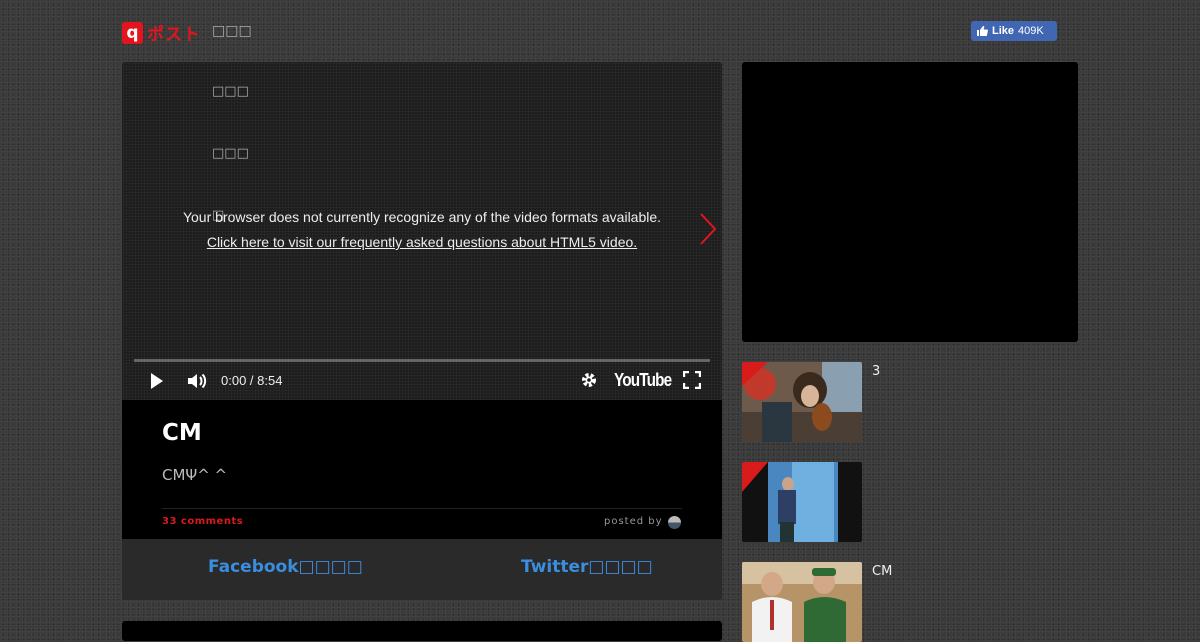  What do you see at coordinates (285, 567) in the screenshot?
I see `facebook-share-button: Facebook□□□□` at bounding box center [285, 567].